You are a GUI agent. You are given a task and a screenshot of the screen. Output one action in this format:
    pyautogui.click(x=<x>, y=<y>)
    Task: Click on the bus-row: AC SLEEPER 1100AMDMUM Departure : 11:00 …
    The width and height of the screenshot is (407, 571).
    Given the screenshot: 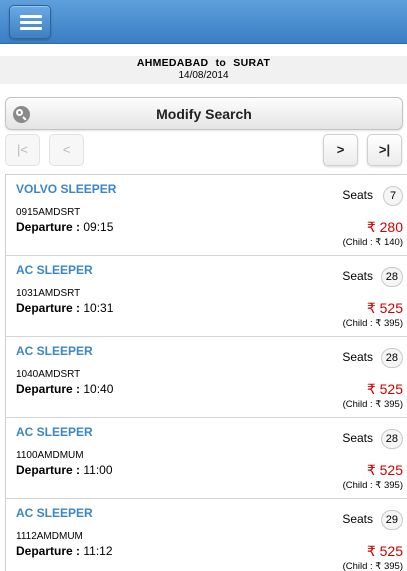 What is the action you would take?
    pyautogui.click(x=206, y=458)
    